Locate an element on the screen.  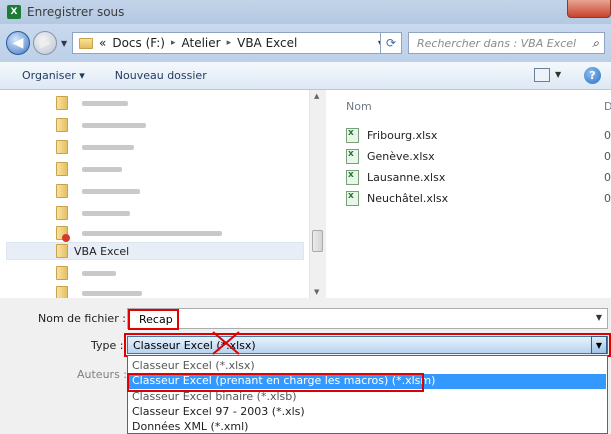
file-name: Neuchâtel.xlsx is located at coordinates (408, 198).